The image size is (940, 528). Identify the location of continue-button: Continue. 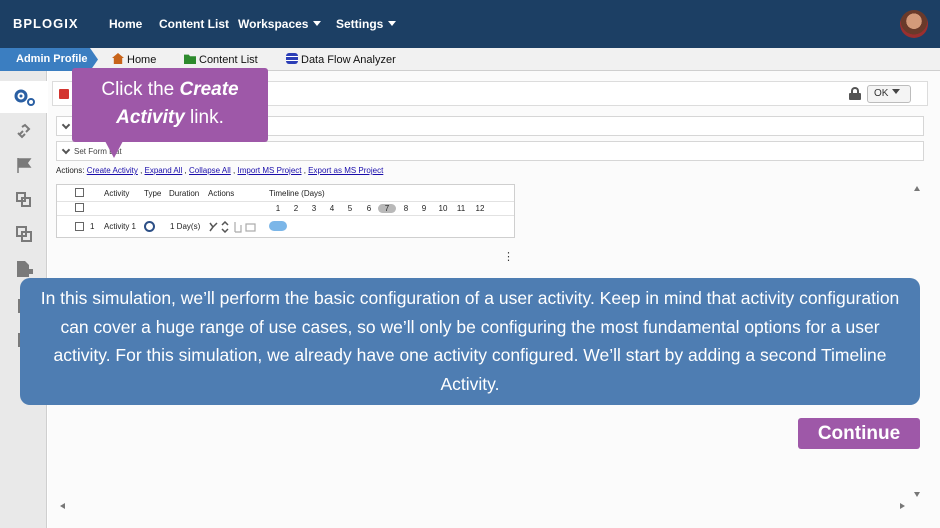
(859, 433).